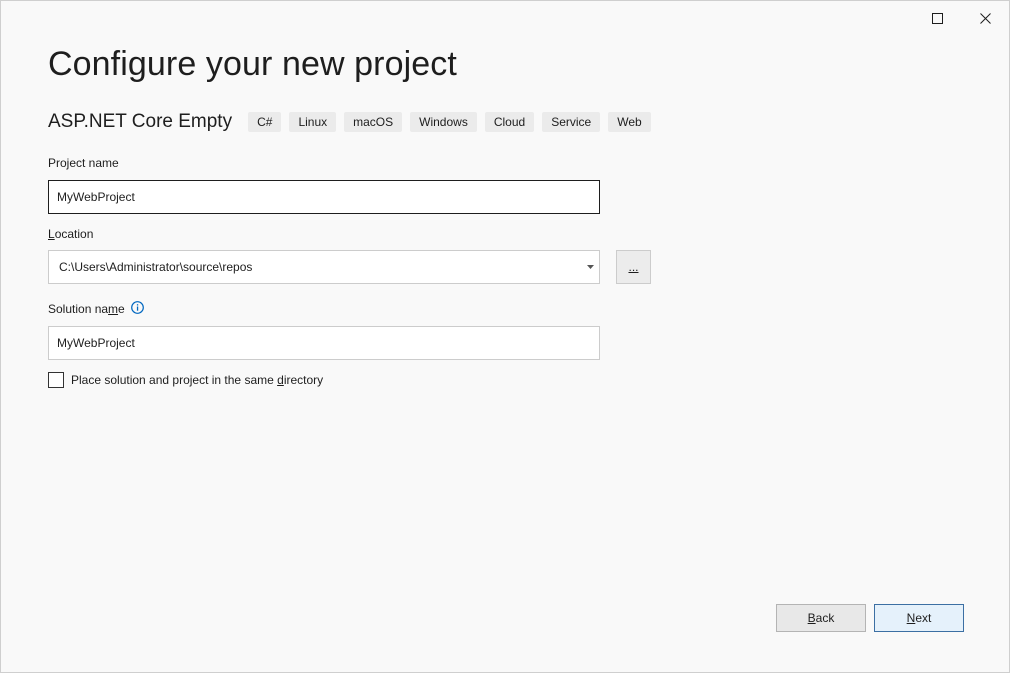  I want to click on tag-macos: macOS, so click(373, 122).